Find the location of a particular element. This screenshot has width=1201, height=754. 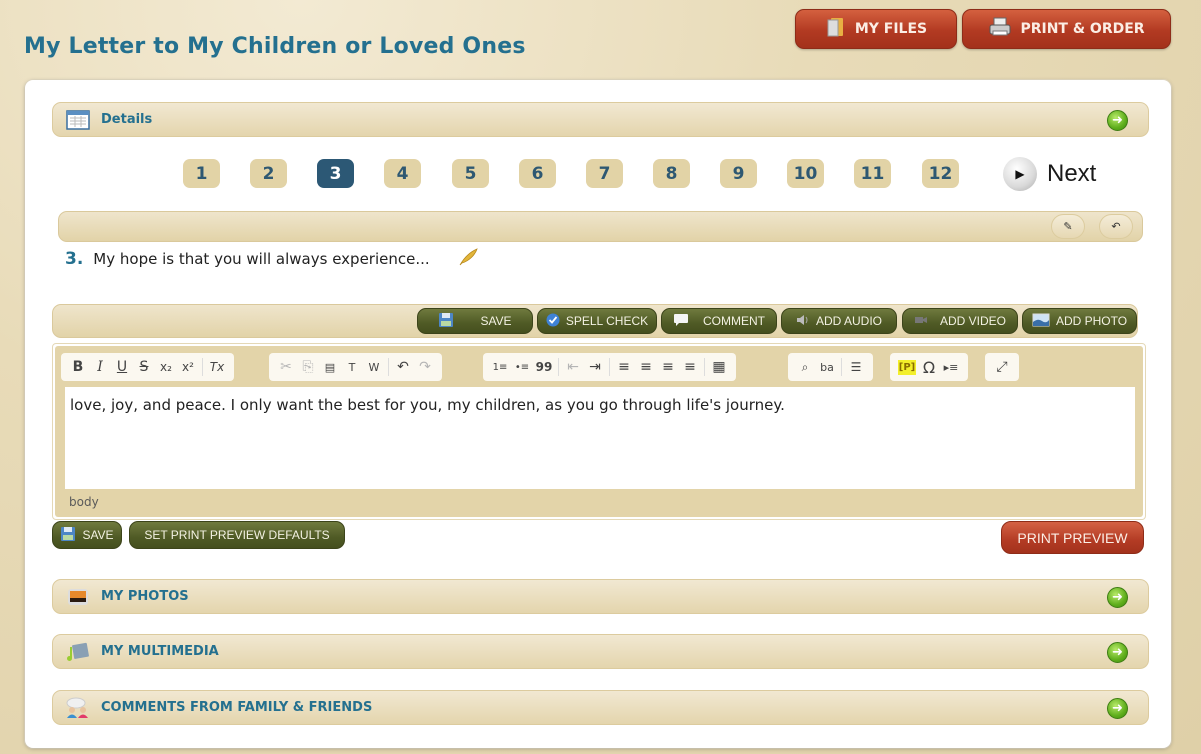

my-files-label: MY FILES is located at coordinates (891, 29).